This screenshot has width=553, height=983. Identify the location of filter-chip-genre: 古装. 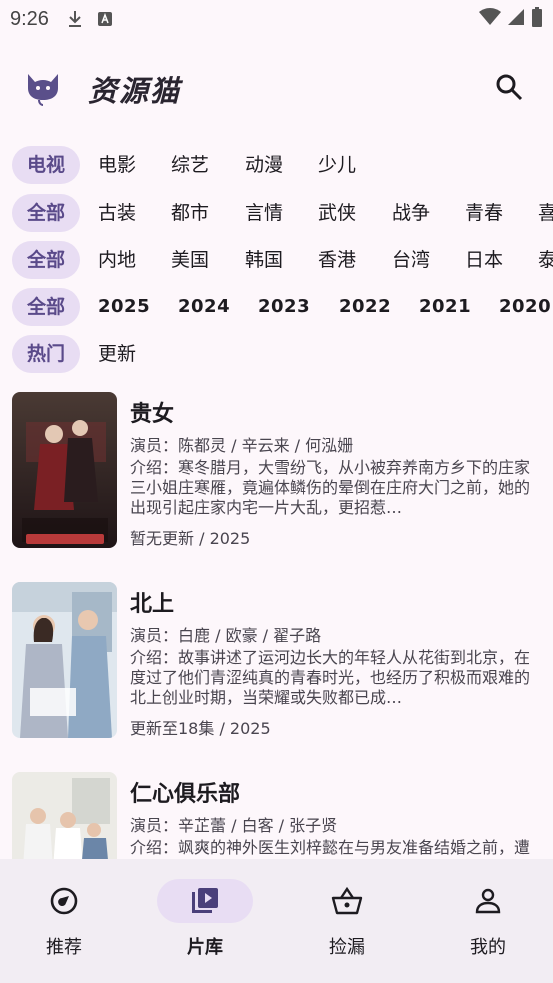
(117, 213).